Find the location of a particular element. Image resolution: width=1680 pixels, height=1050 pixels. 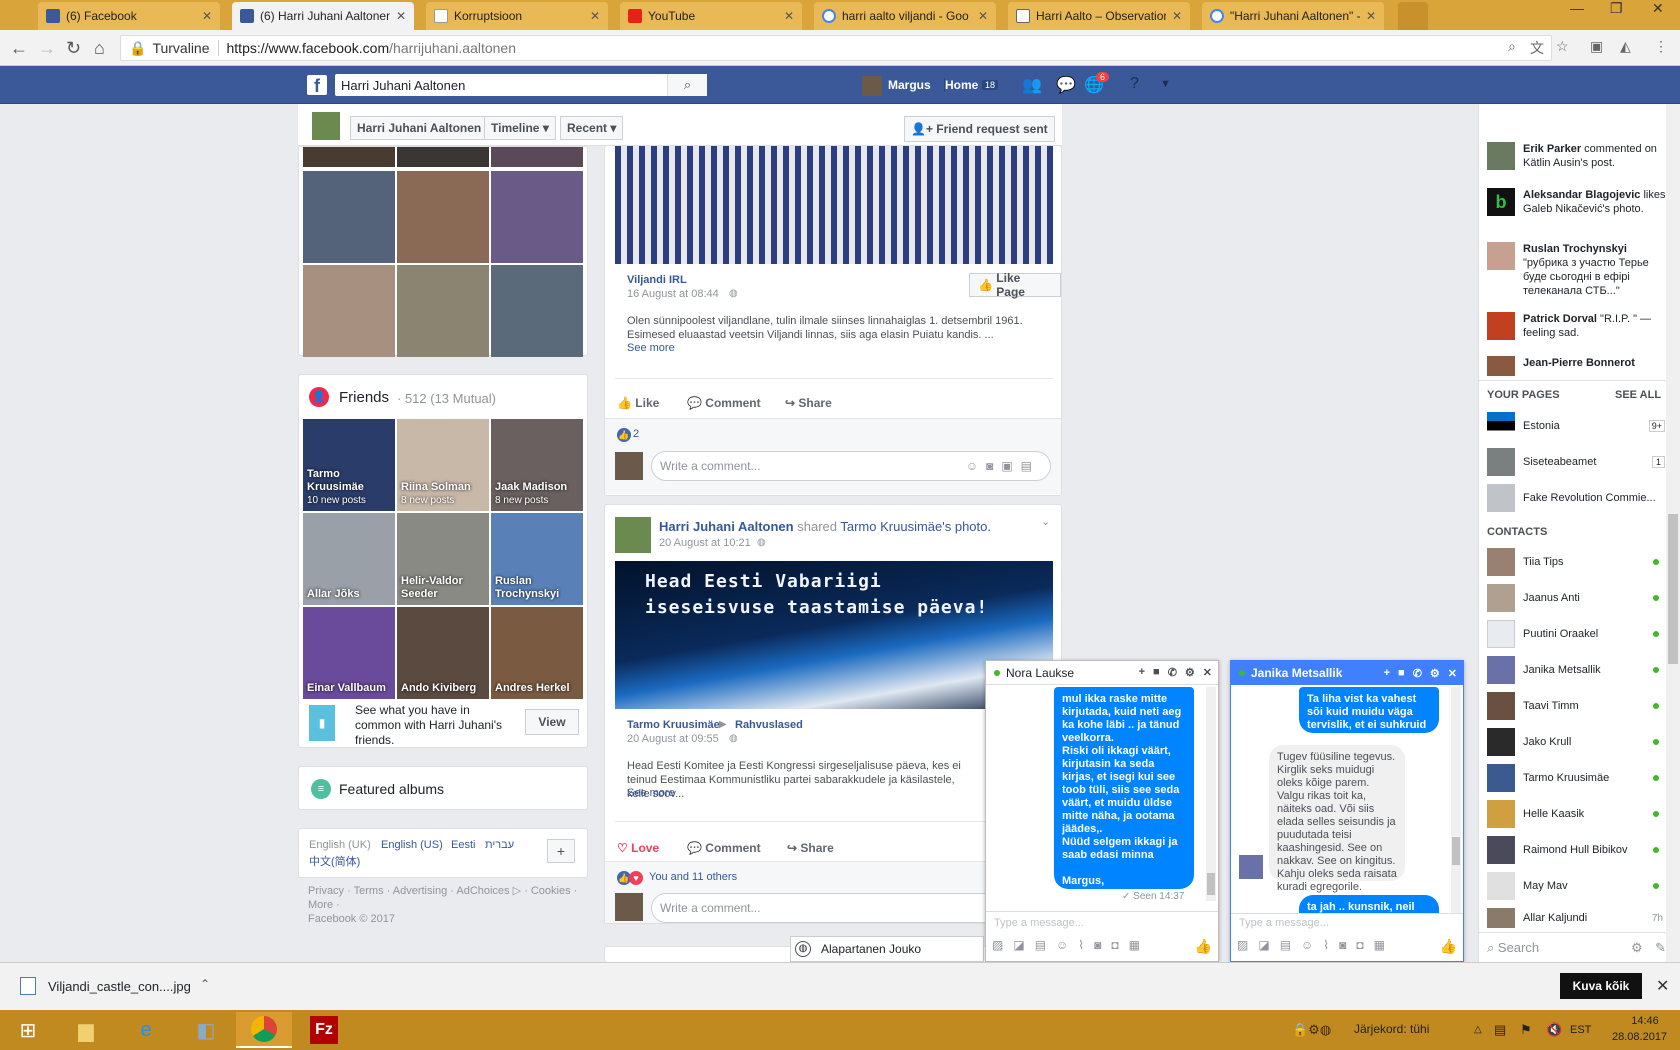

shared-from-link: Tarmo Kruusimäe is located at coordinates (891, 526).